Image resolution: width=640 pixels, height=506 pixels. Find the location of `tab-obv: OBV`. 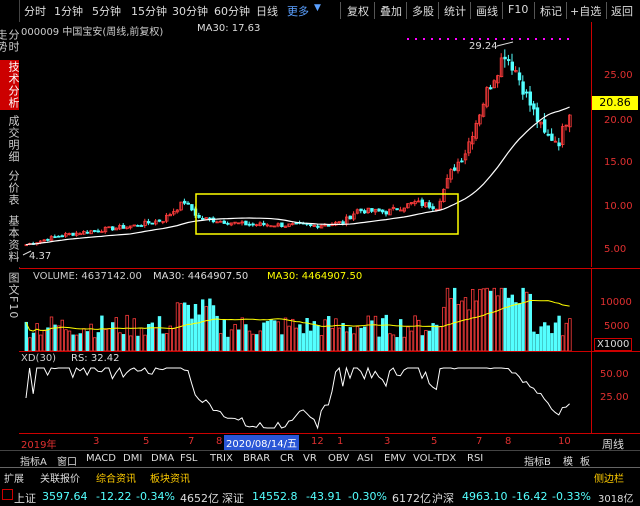

tab-obv: OBV is located at coordinates (338, 458).